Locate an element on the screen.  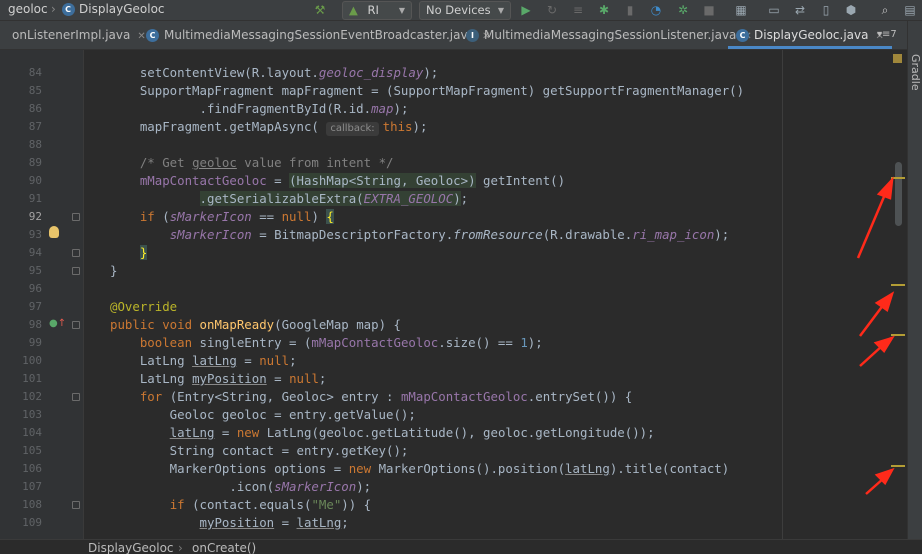
code-line: public void onMapReady(GoogleMap map) { is located at coordinates (255, 324).